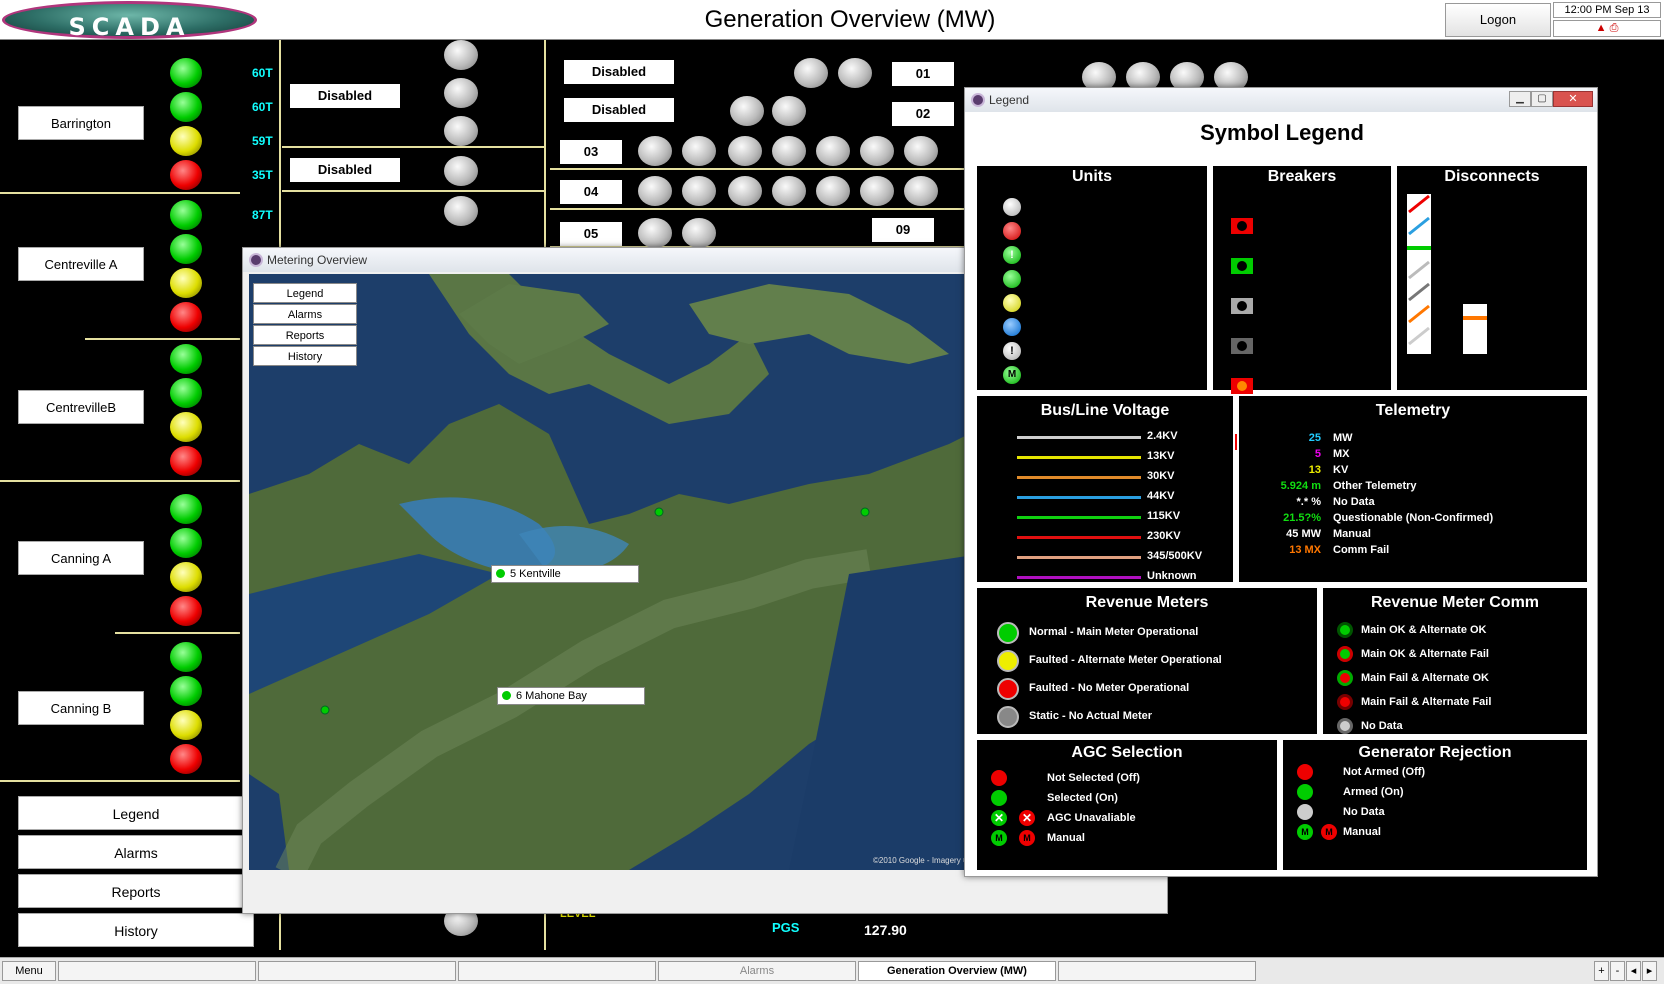 This screenshot has height=984, width=1664. I want to click on panel-title: Telemetry, so click(1413, 410).